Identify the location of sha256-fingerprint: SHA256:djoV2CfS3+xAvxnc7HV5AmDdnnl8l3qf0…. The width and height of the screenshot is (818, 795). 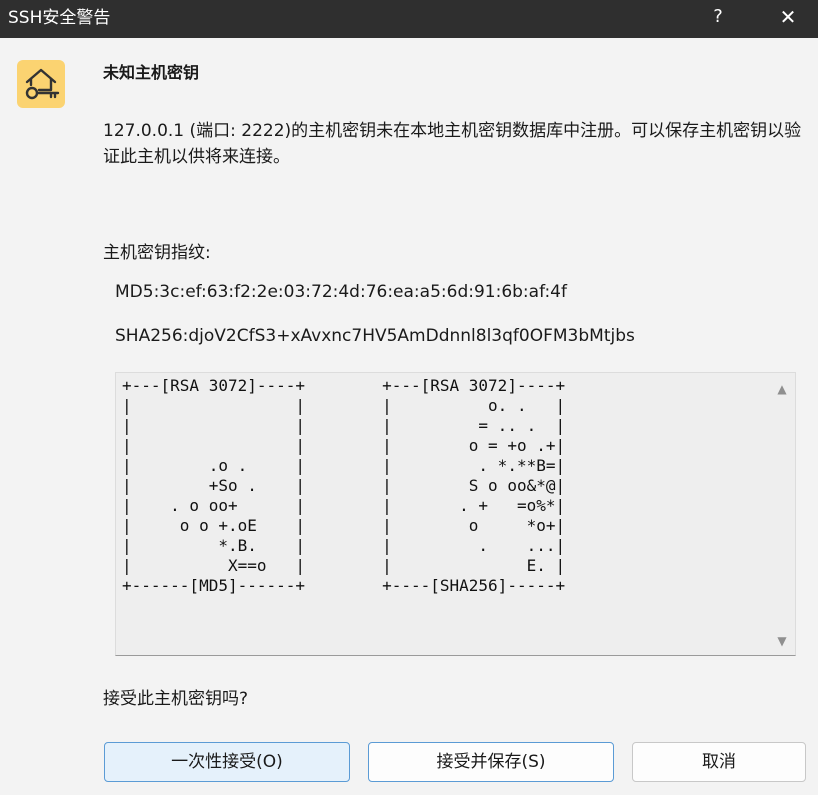
(375, 336).